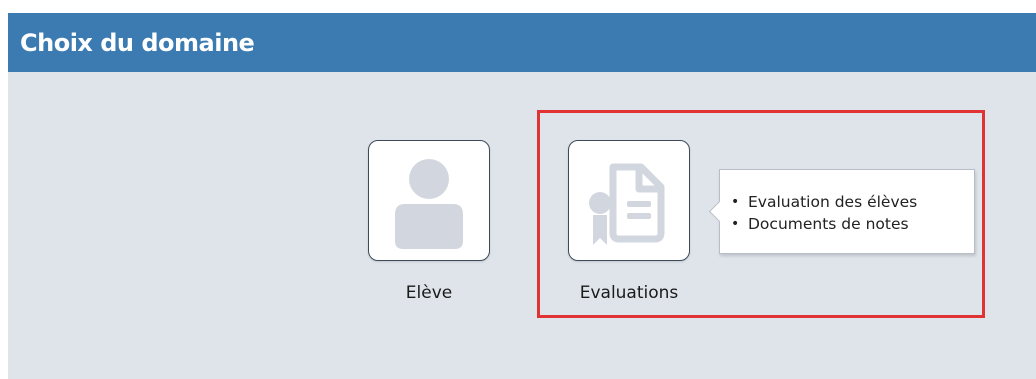 The height and width of the screenshot is (379, 1036). I want to click on tooltip-item: Evaluation des élèves, so click(824, 202).